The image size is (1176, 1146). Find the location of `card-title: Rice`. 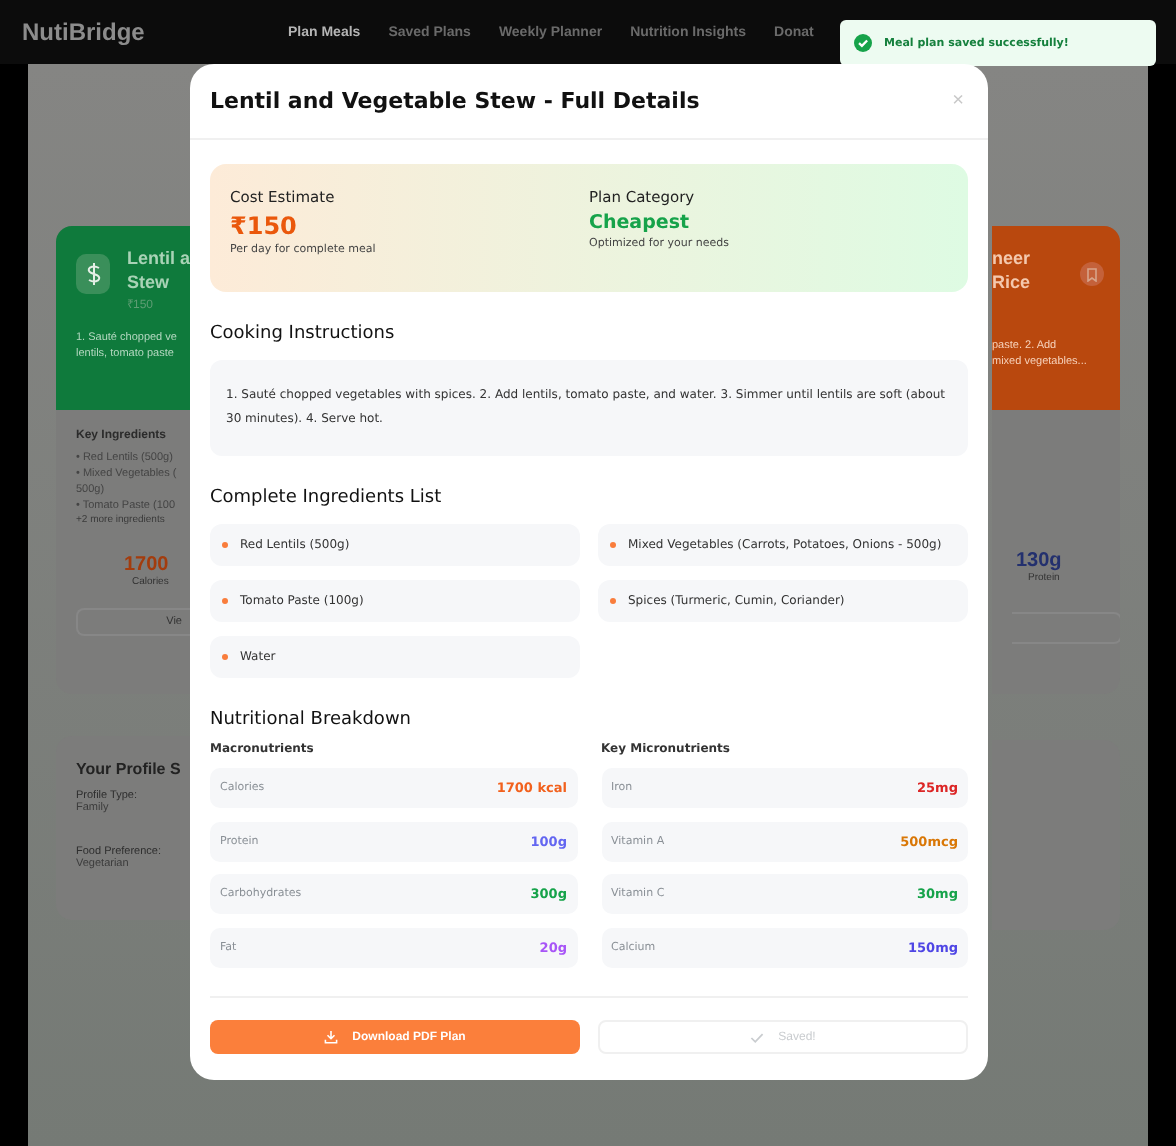

card-title: Rice is located at coordinates (1011, 282).